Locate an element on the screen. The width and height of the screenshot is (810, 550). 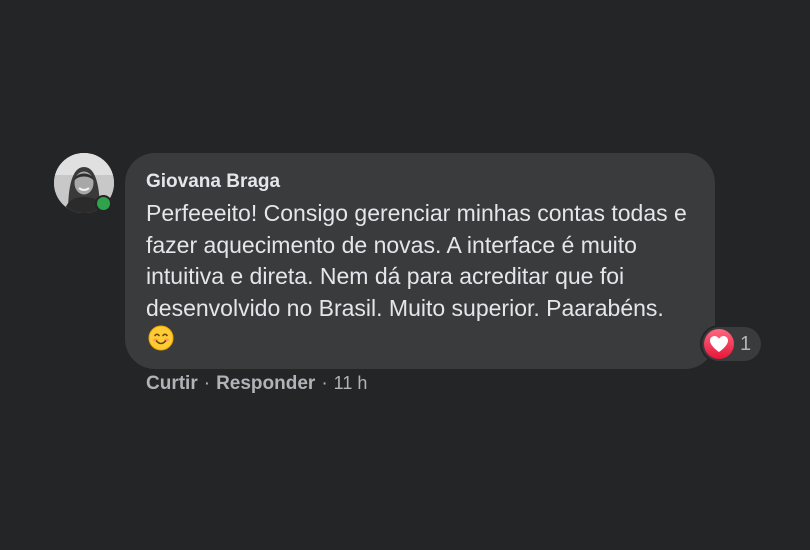
comment-author: Giovana Braga is located at coordinates (419, 182).